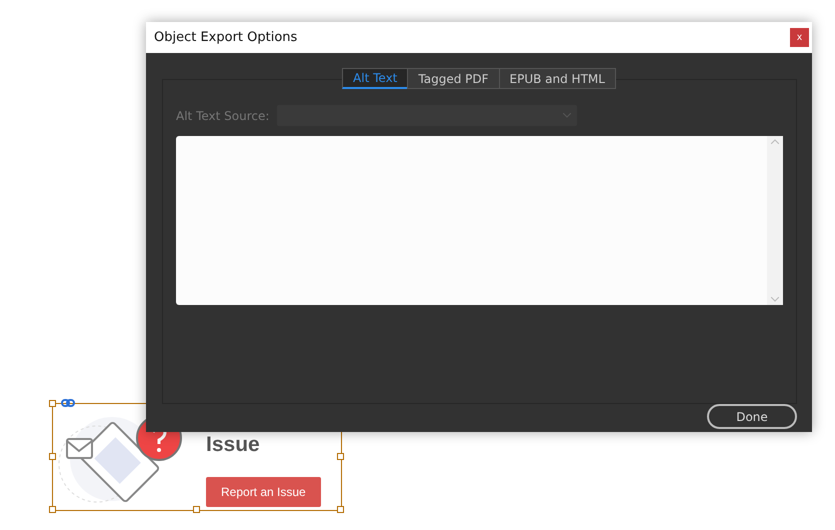  I want to click on report-button: Report an Issue, so click(263, 492).